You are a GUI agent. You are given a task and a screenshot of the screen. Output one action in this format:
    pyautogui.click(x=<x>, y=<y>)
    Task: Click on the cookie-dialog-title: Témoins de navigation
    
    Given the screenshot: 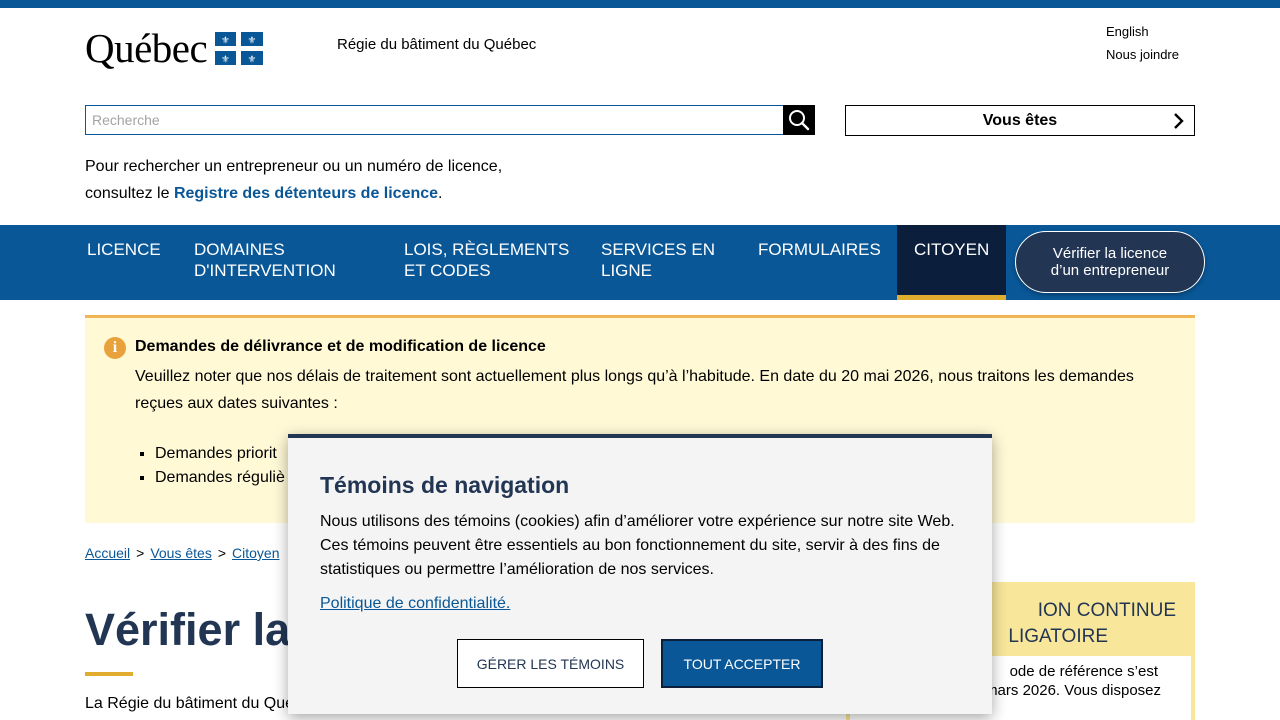 What is the action you would take?
    pyautogui.click(x=445, y=485)
    